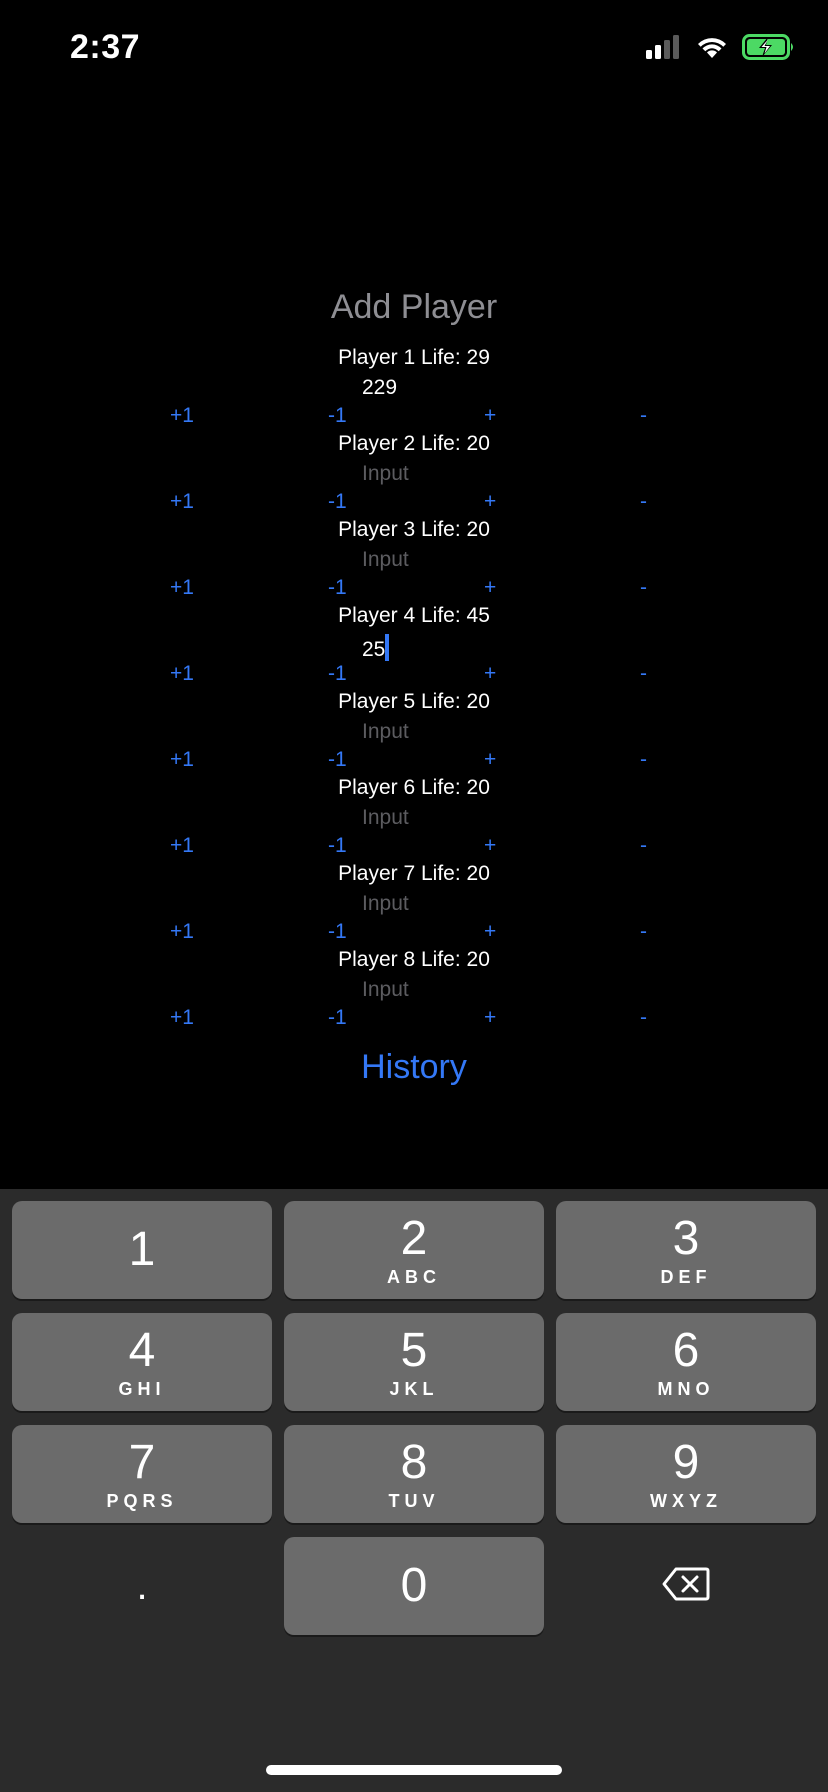 Image resolution: width=828 pixels, height=1792 pixels. I want to click on player-life-input-text: 229, so click(380, 387).